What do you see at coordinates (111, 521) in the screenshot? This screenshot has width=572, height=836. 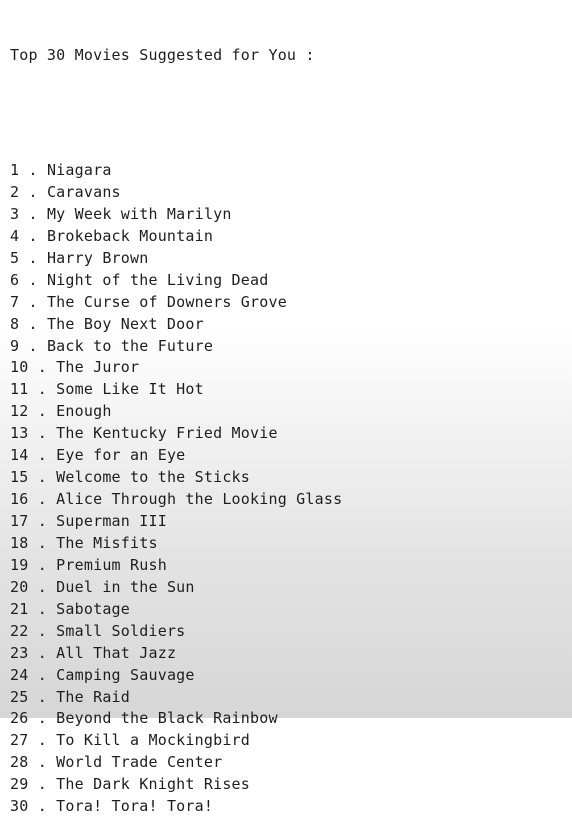 I see `movie-title: Superman III` at bounding box center [111, 521].